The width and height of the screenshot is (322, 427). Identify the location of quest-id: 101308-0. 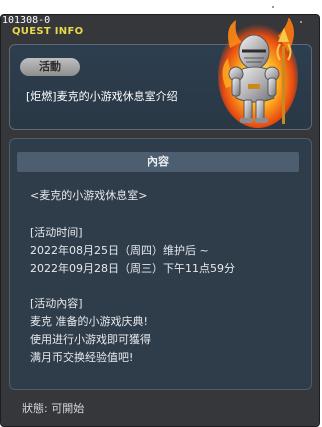
(26, 20).